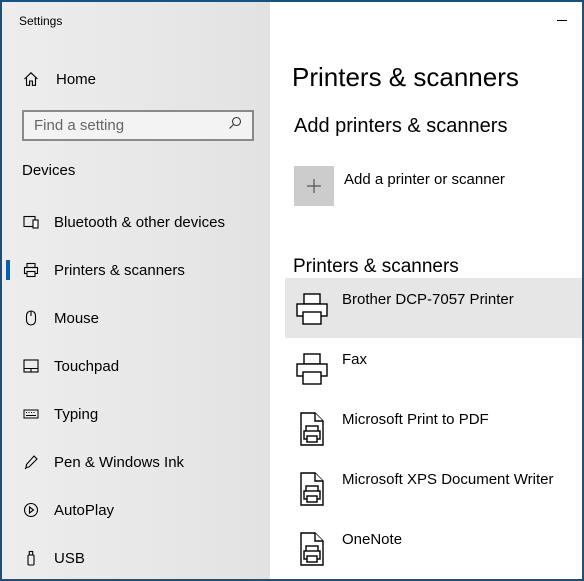 Image resolution: width=584 pixels, height=581 pixels. I want to click on touchpad-icon, so click(31, 366).